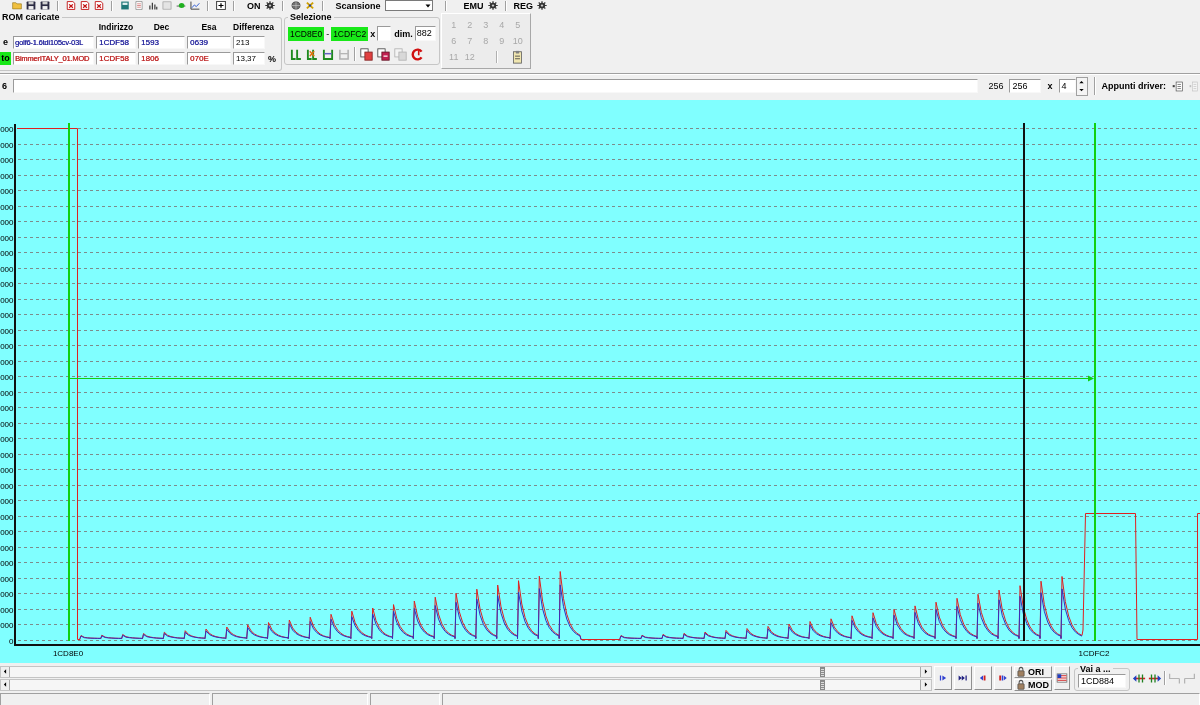 This screenshot has width=1200, height=705. What do you see at coordinates (1081, 81) in the screenshot?
I see `caret-up-icon` at bounding box center [1081, 81].